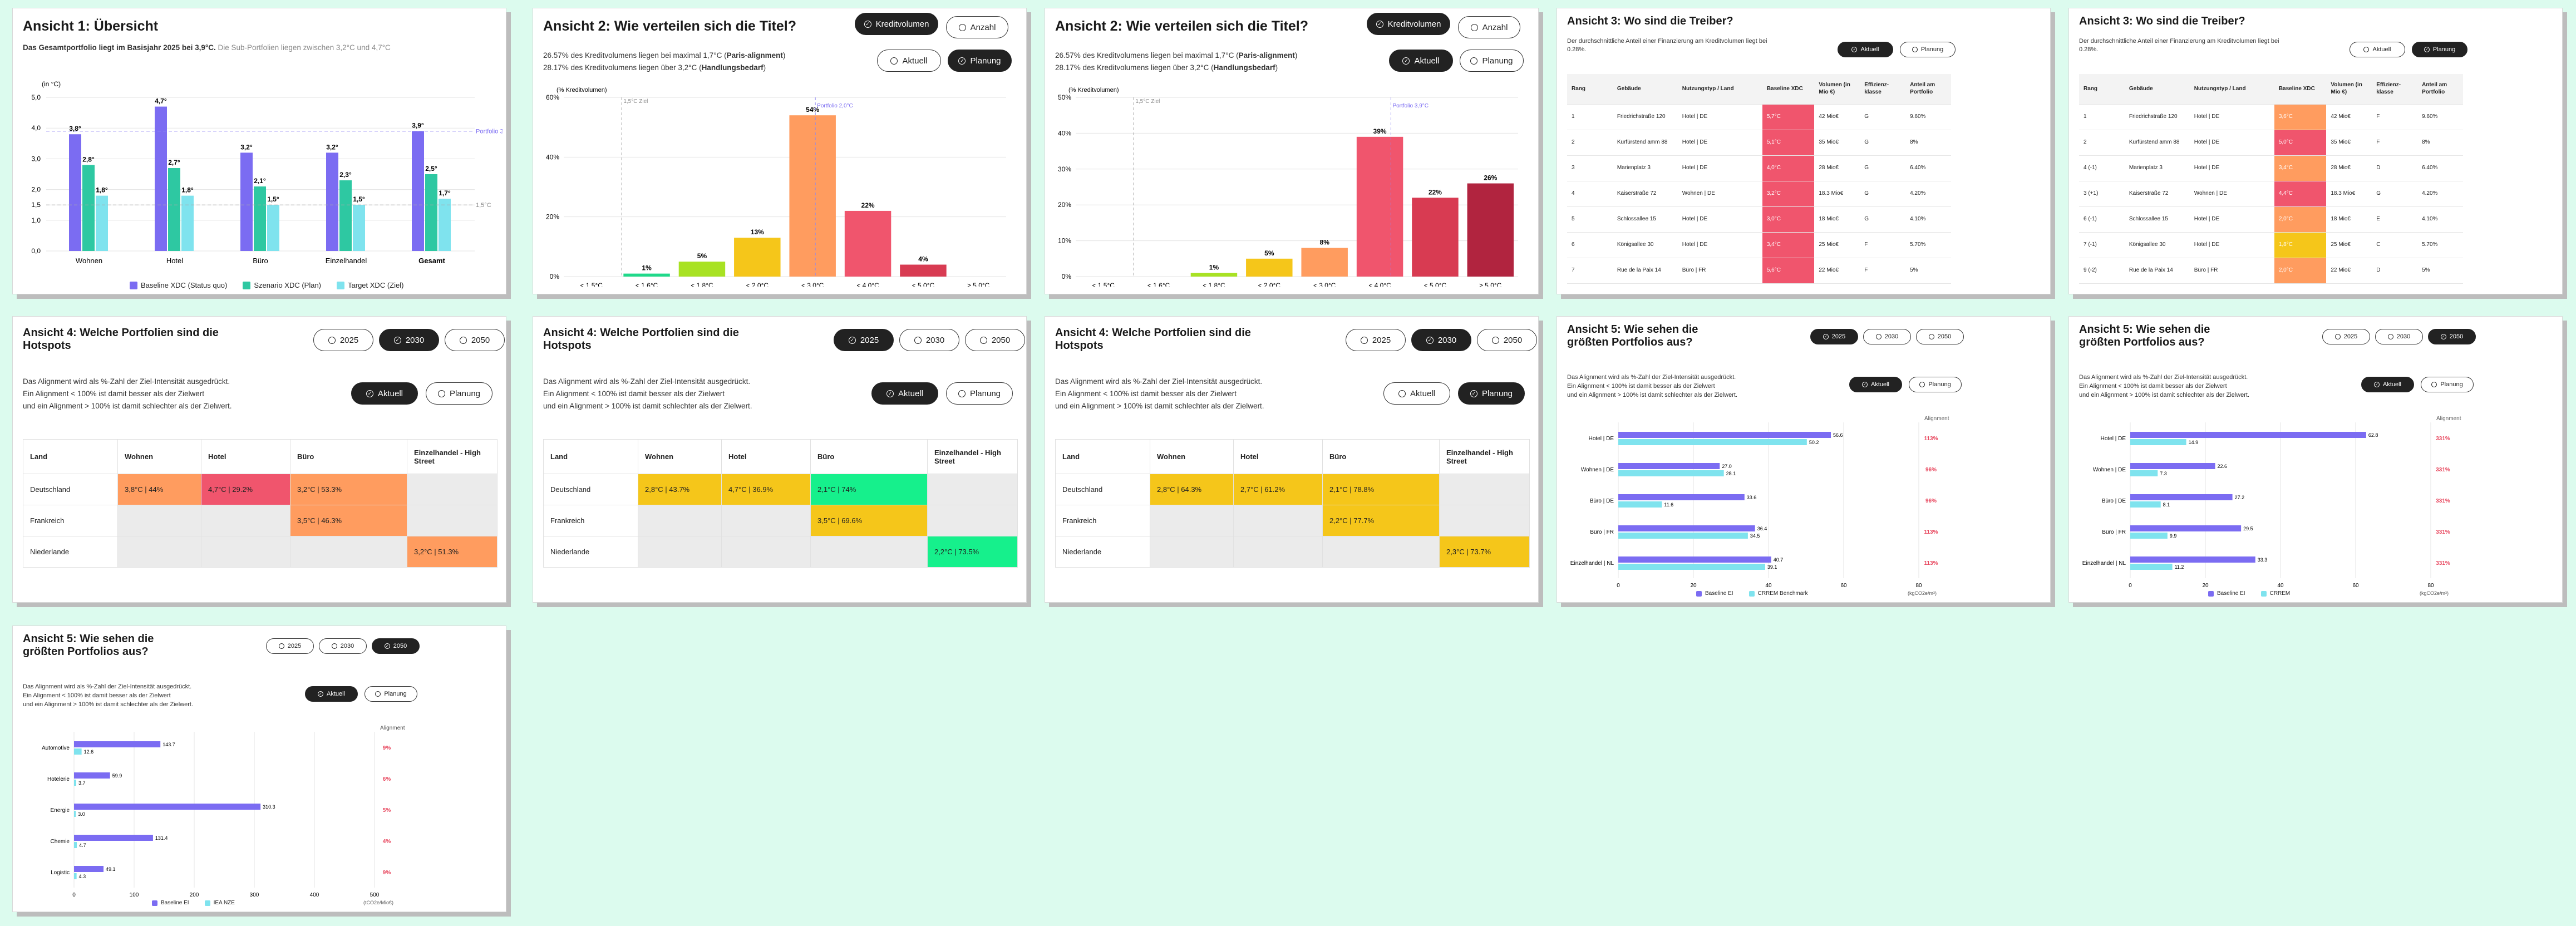 The width and height of the screenshot is (2576, 926). What do you see at coordinates (452, 552) in the screenshot?
I see `heatmap-cell: 3,2°C | 51.3%` at bounding box center [452, 552].